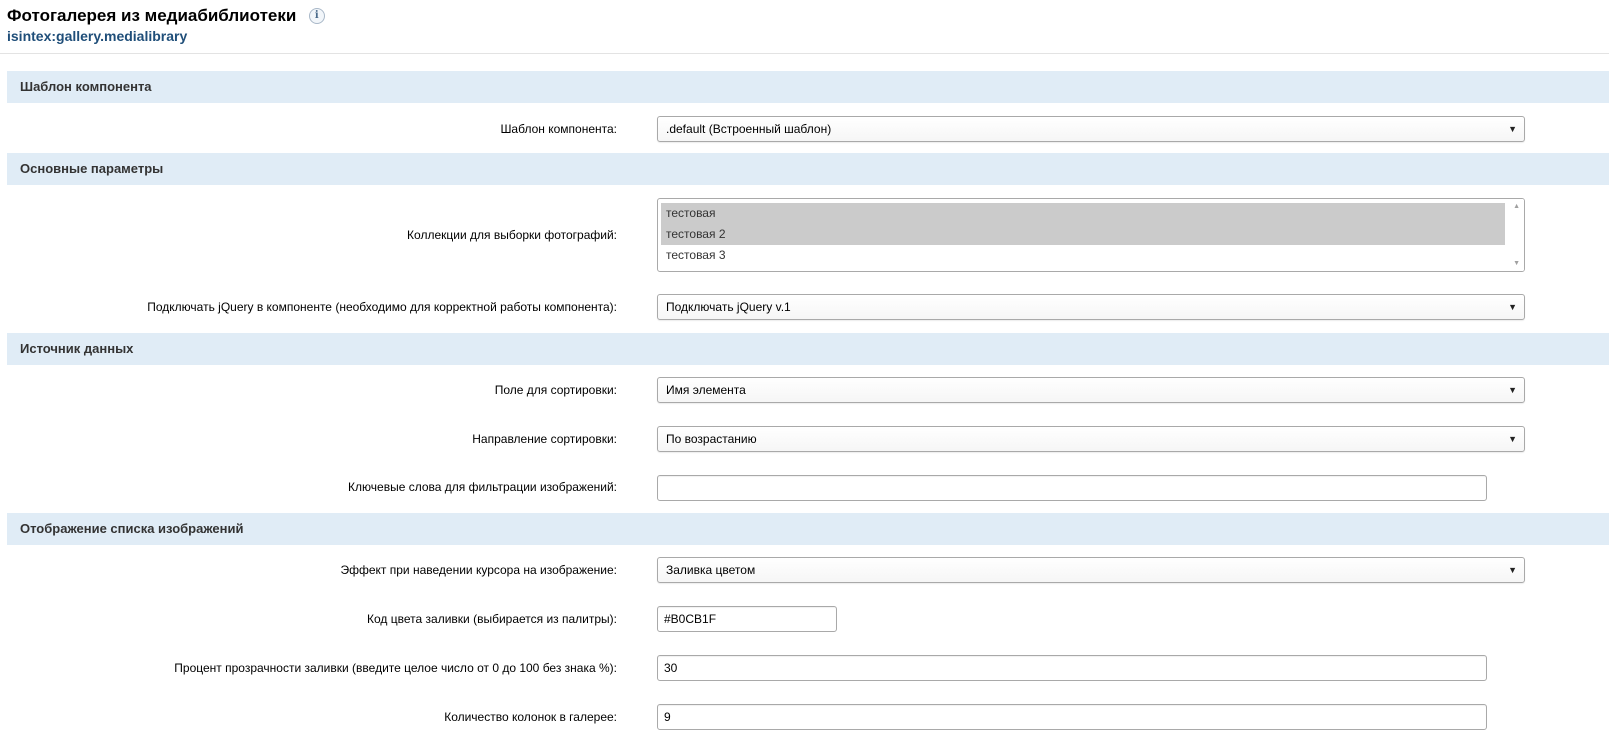 The image size is (1609, 743). I want to click on fill-color-input: #B0CB1F, so click(747, 619).